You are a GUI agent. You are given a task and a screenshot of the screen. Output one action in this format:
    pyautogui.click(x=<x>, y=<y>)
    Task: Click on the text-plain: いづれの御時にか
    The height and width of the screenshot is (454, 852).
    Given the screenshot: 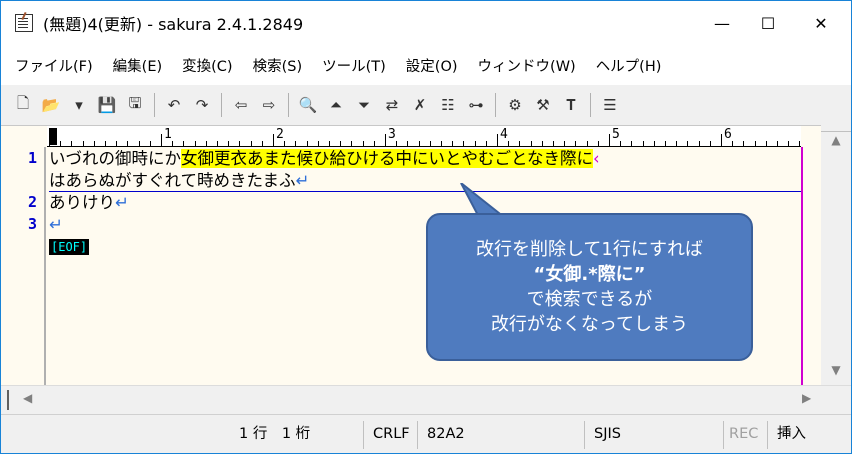 What is the action you would take?
    pyautogui.click(x=115, y=158)
    